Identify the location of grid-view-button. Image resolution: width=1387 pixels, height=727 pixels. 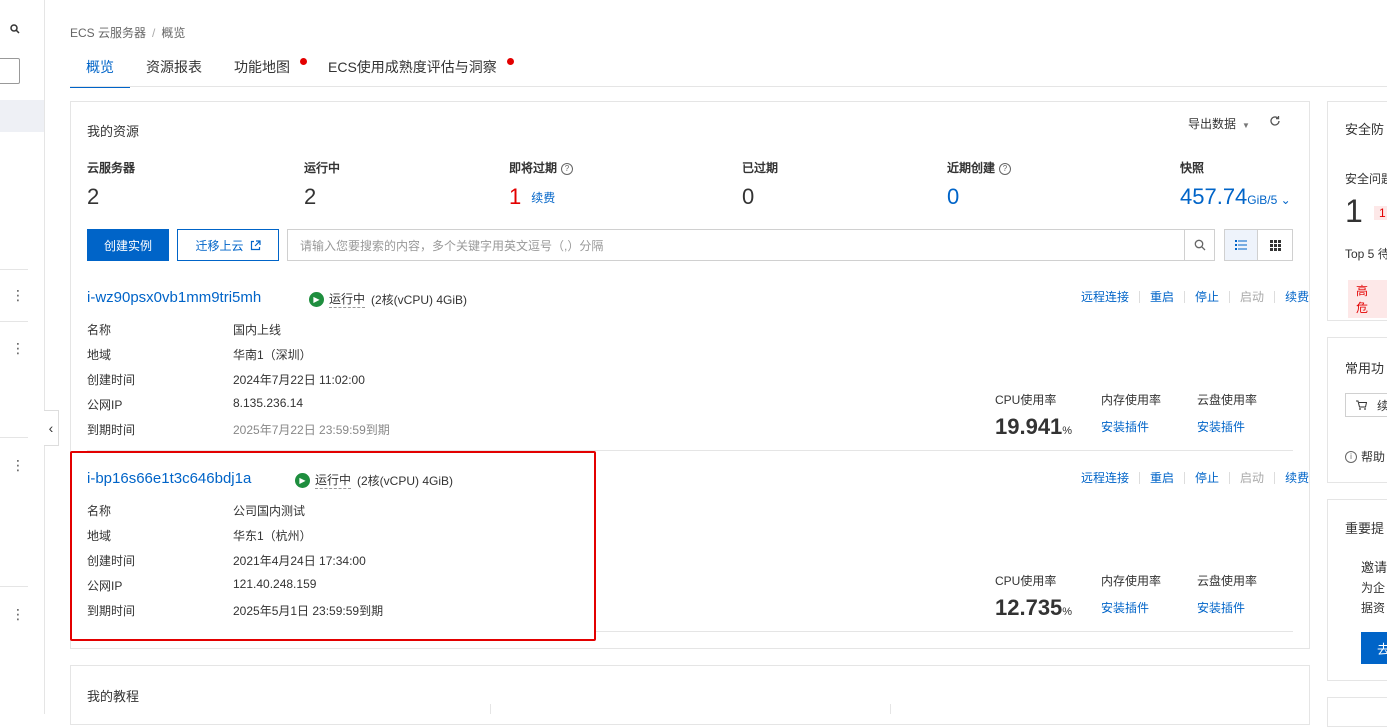
(1275, 245).